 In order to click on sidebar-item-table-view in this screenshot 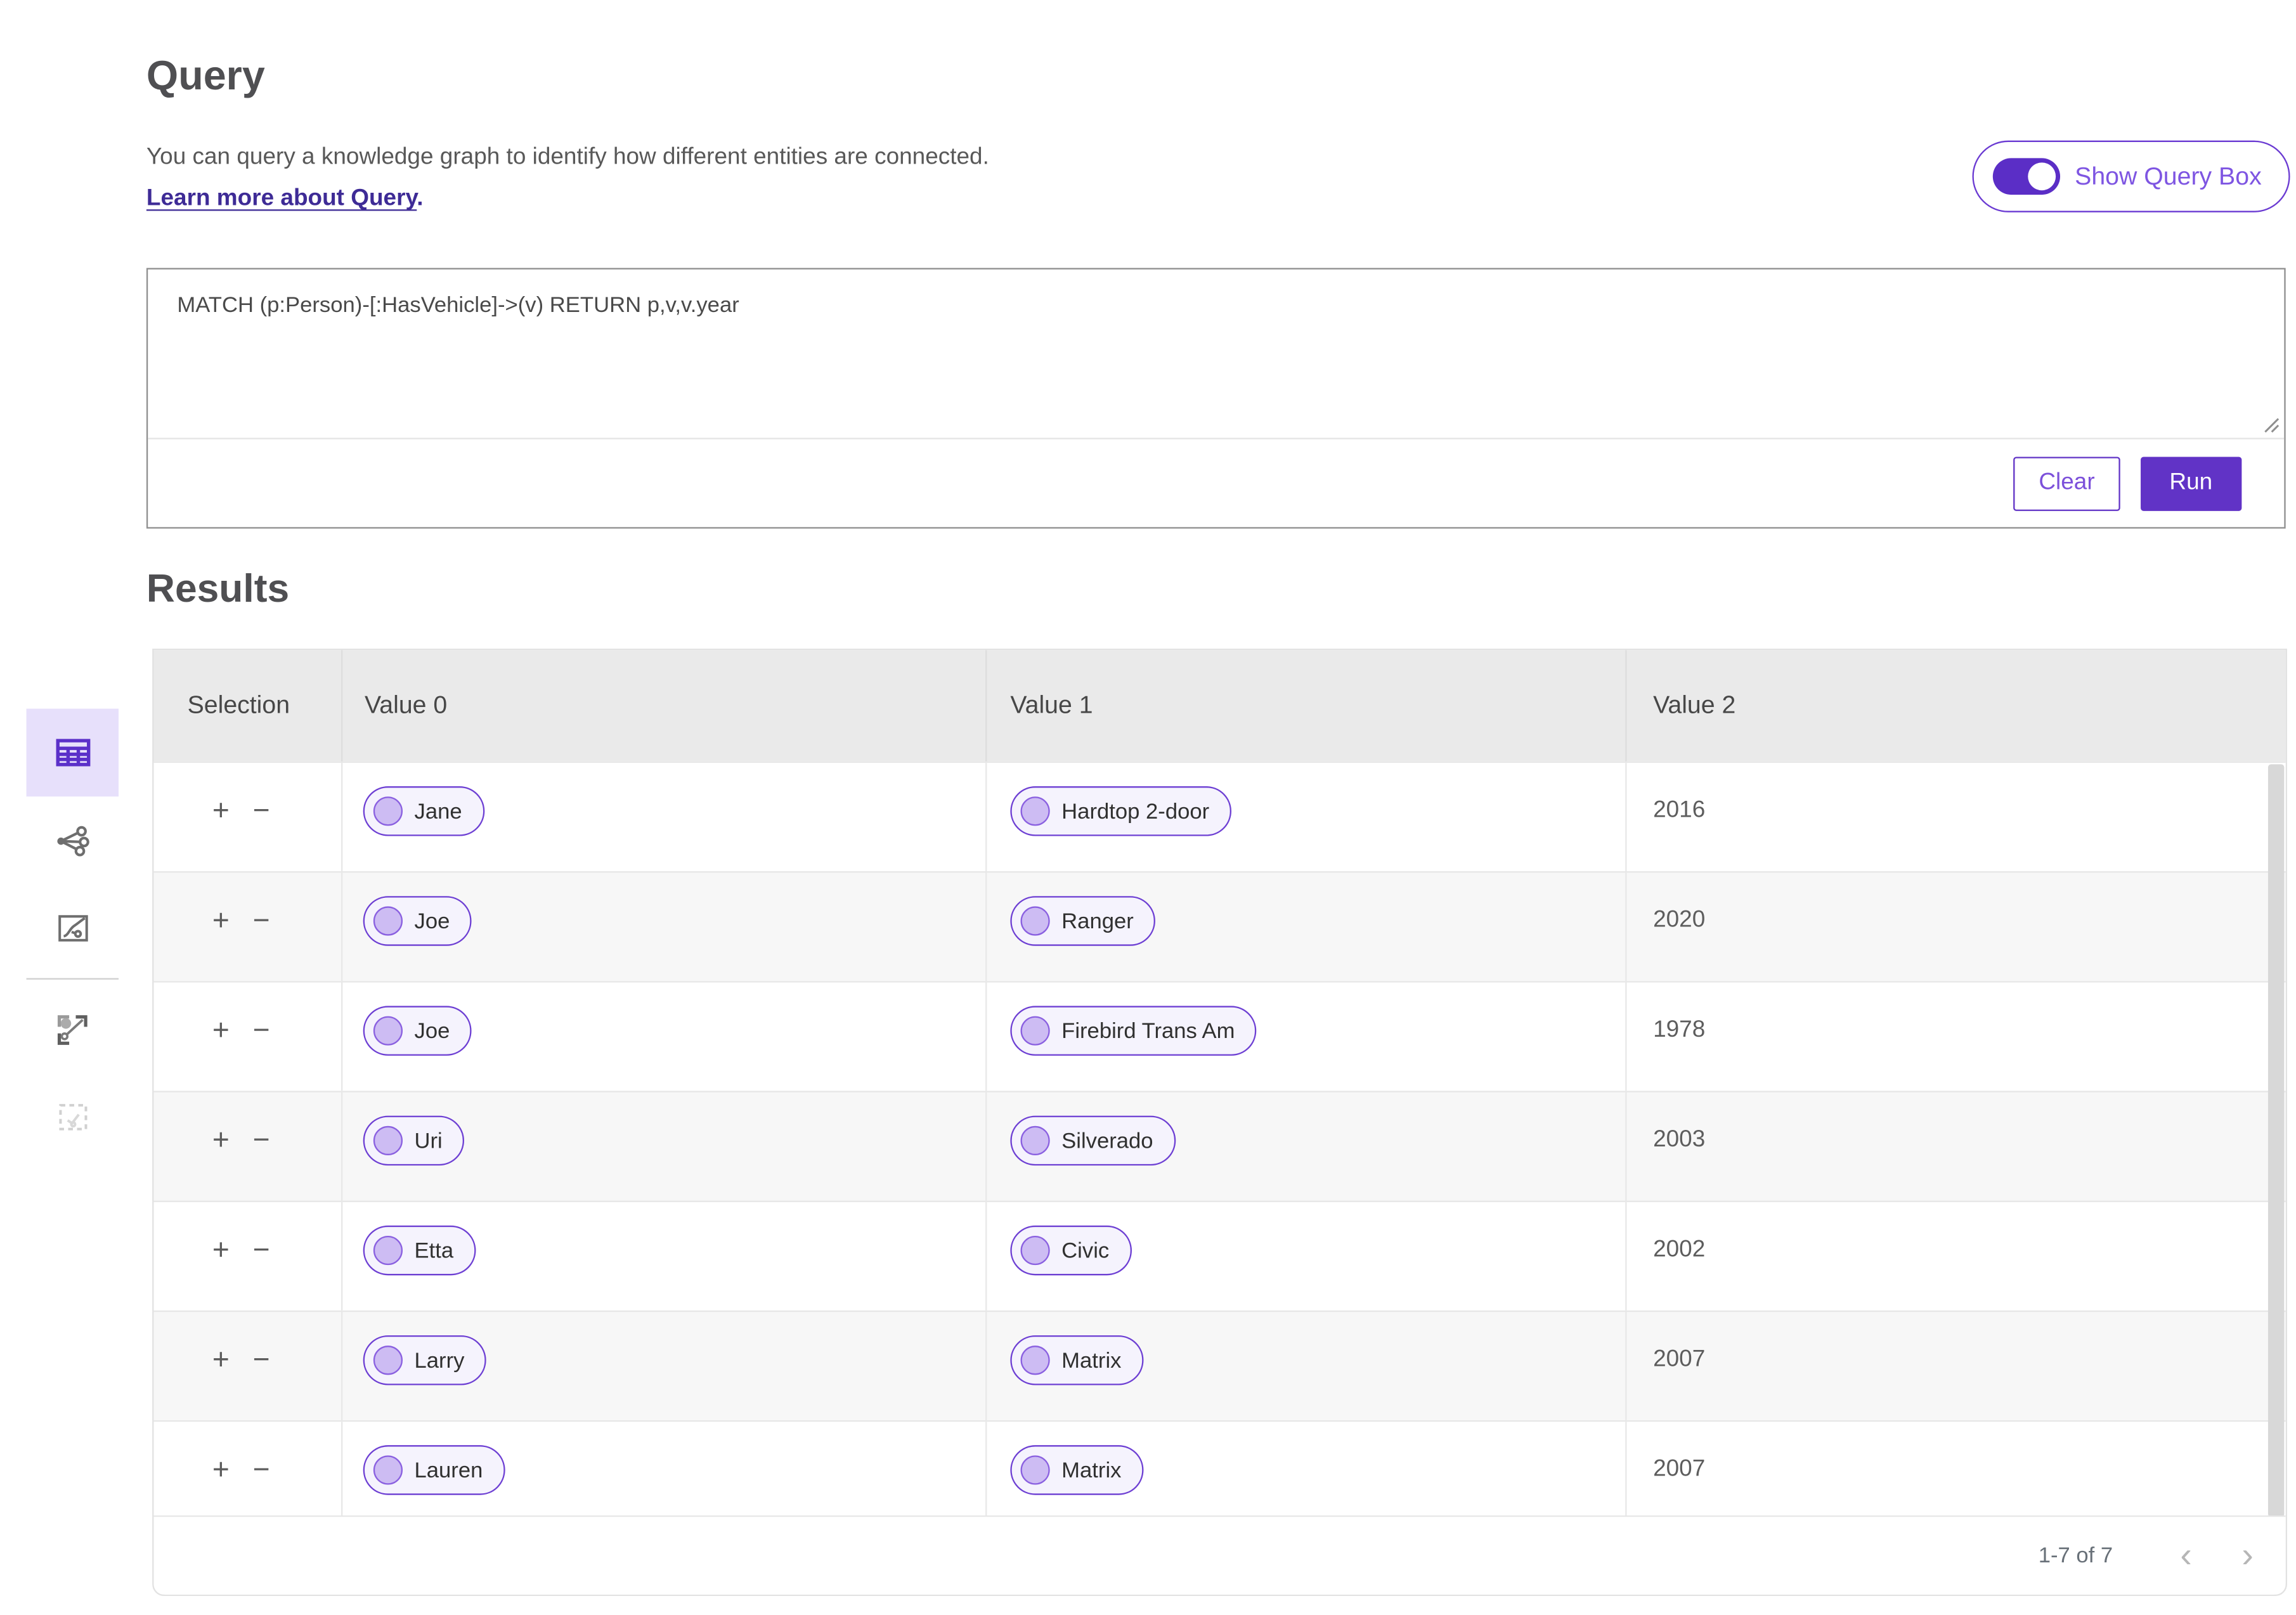, I will do `click(72, 752)`.